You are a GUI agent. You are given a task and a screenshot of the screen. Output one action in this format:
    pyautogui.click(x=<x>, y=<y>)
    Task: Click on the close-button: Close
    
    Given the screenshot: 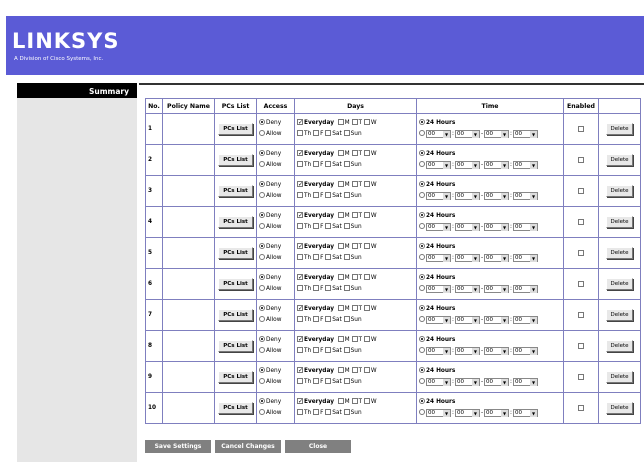 What is the action you would take?
    pyautogui.click(x=318, y=446)
    